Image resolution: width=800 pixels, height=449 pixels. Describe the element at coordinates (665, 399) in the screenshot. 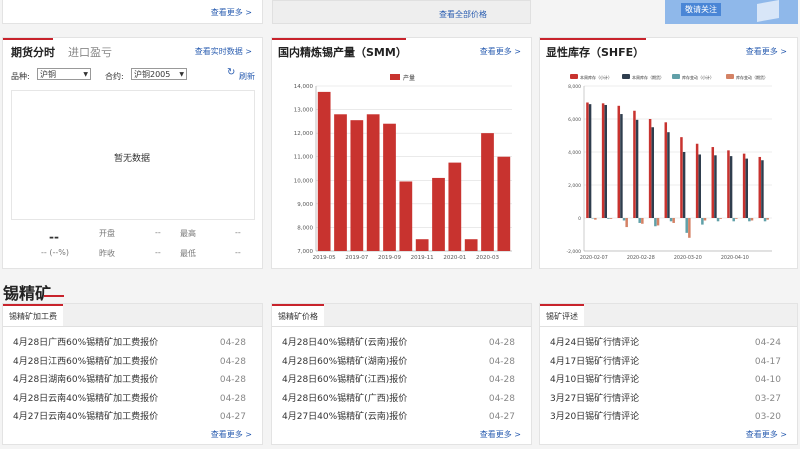

I see `list-item: 3月27日锡矿行情评论 03-27` at that location.